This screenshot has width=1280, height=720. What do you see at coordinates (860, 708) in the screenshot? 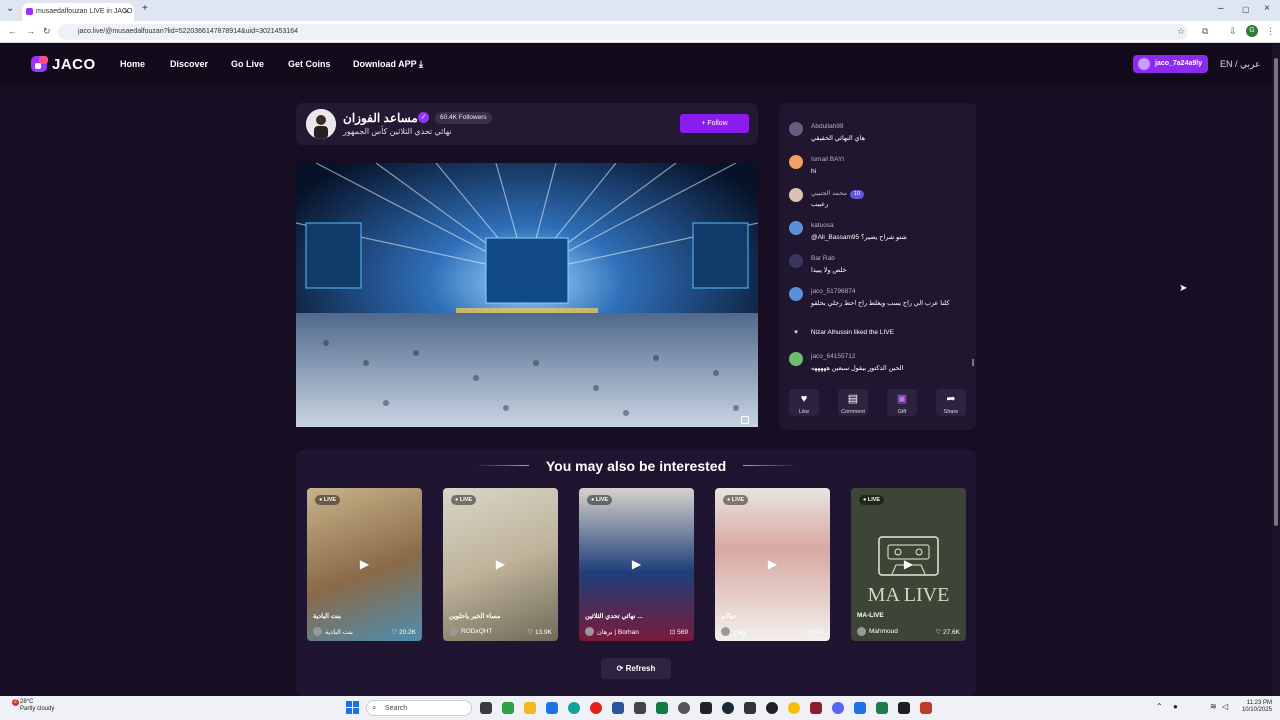
I see `app3-icon` at bounding box center [860, 708].